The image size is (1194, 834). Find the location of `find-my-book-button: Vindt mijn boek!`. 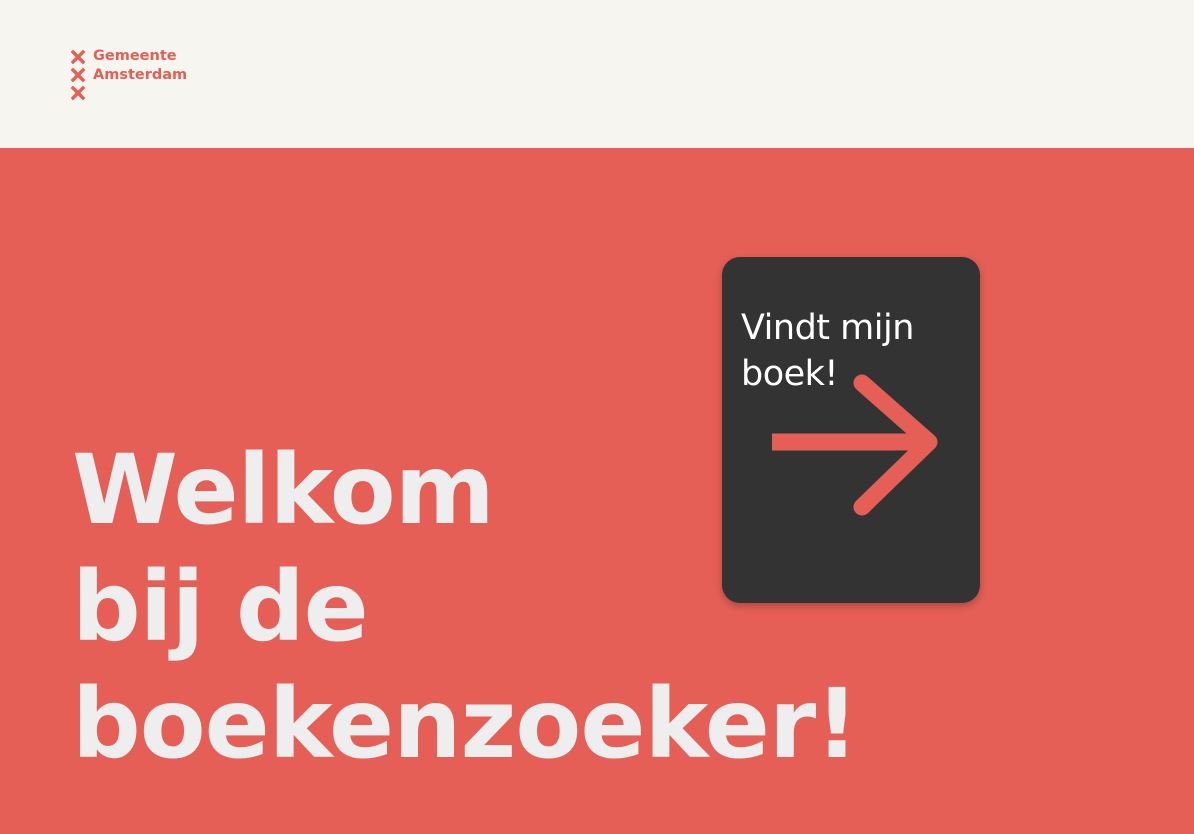

find-my-book-button: Vindt mijn boek! is located at coordinates (851, 430).